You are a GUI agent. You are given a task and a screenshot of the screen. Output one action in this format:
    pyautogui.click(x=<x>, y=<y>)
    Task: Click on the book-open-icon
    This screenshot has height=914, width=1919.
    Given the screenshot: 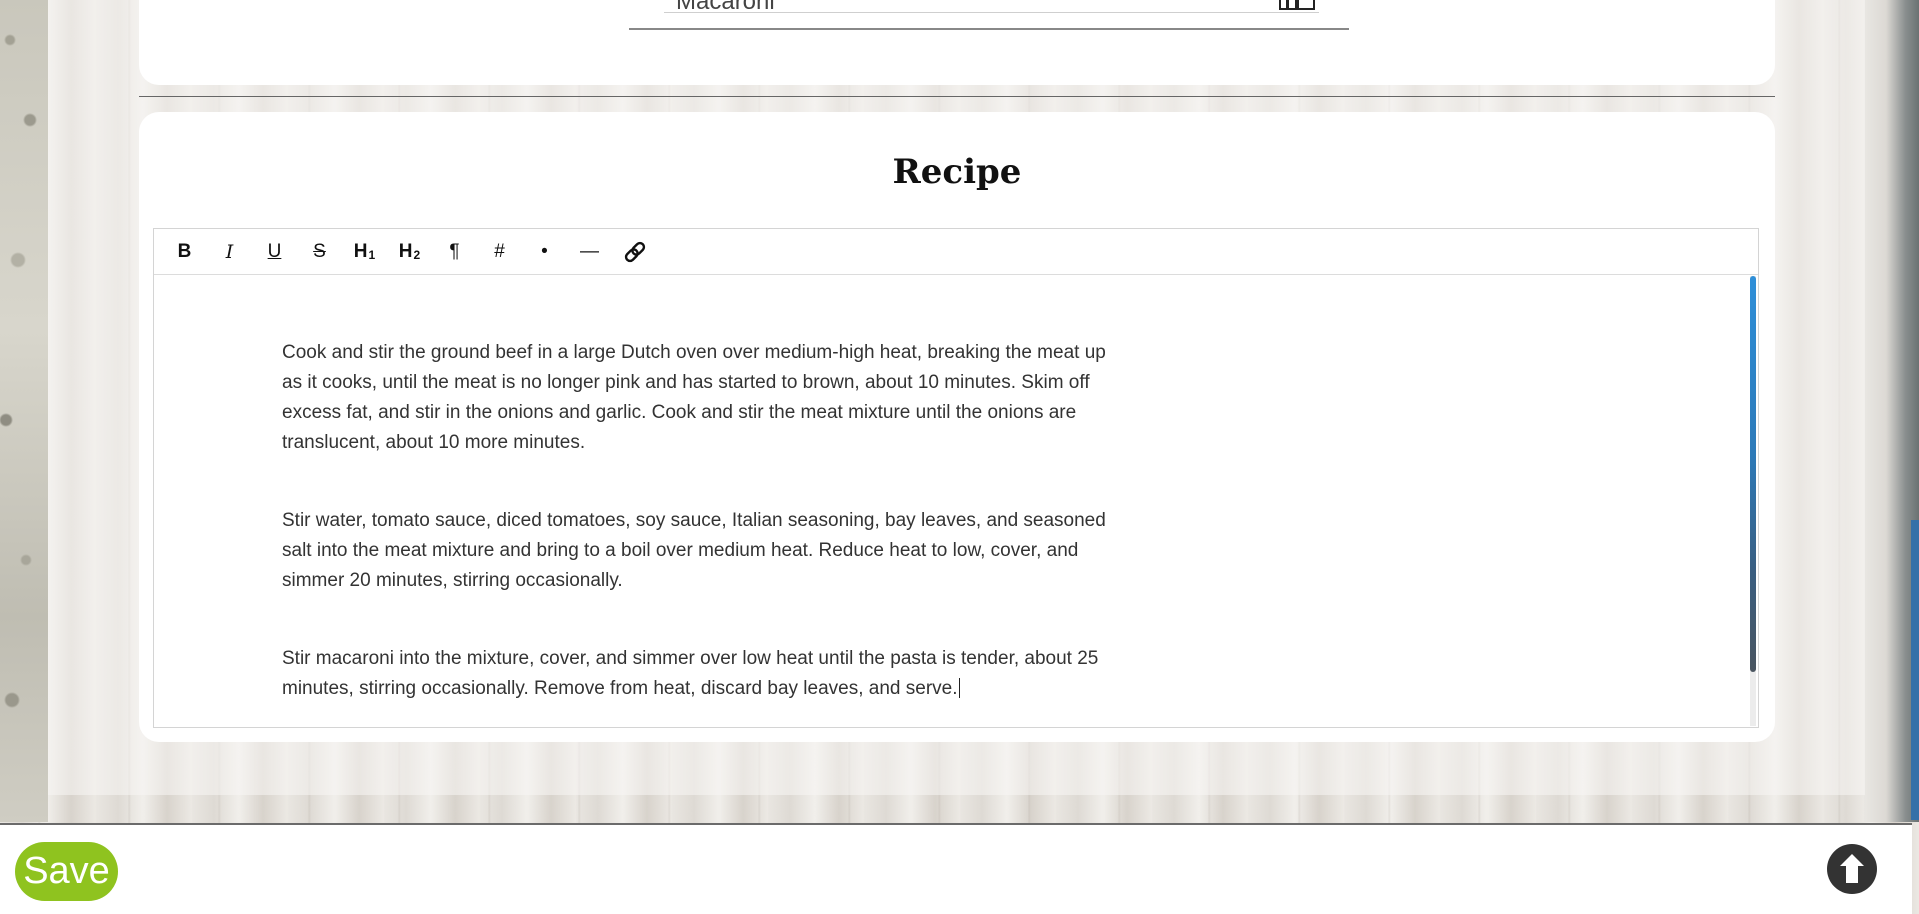 What is the action you would take?
    pyautogui.click(x=1297, y=5)
    